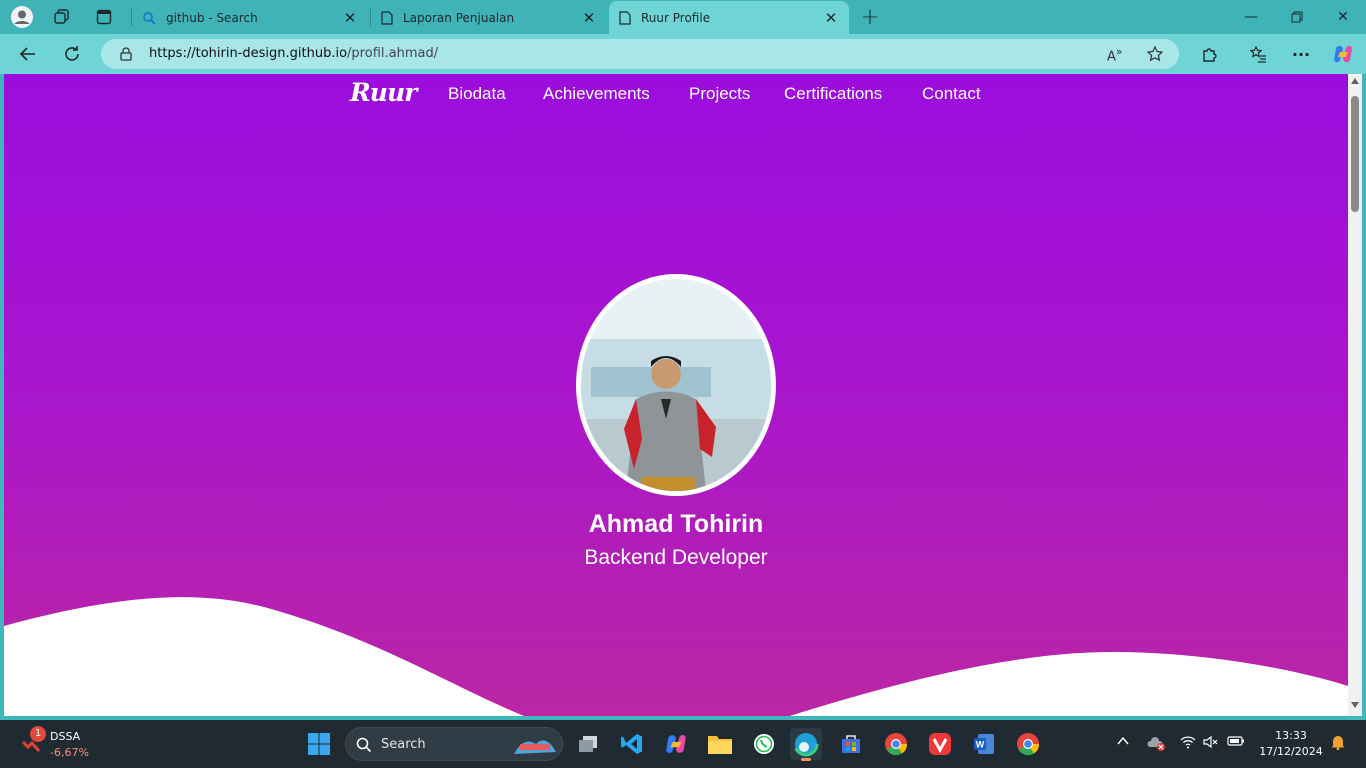 The image size is (1366, 768). I want to click on profile-role: Backend Developer, so click(676, 557).